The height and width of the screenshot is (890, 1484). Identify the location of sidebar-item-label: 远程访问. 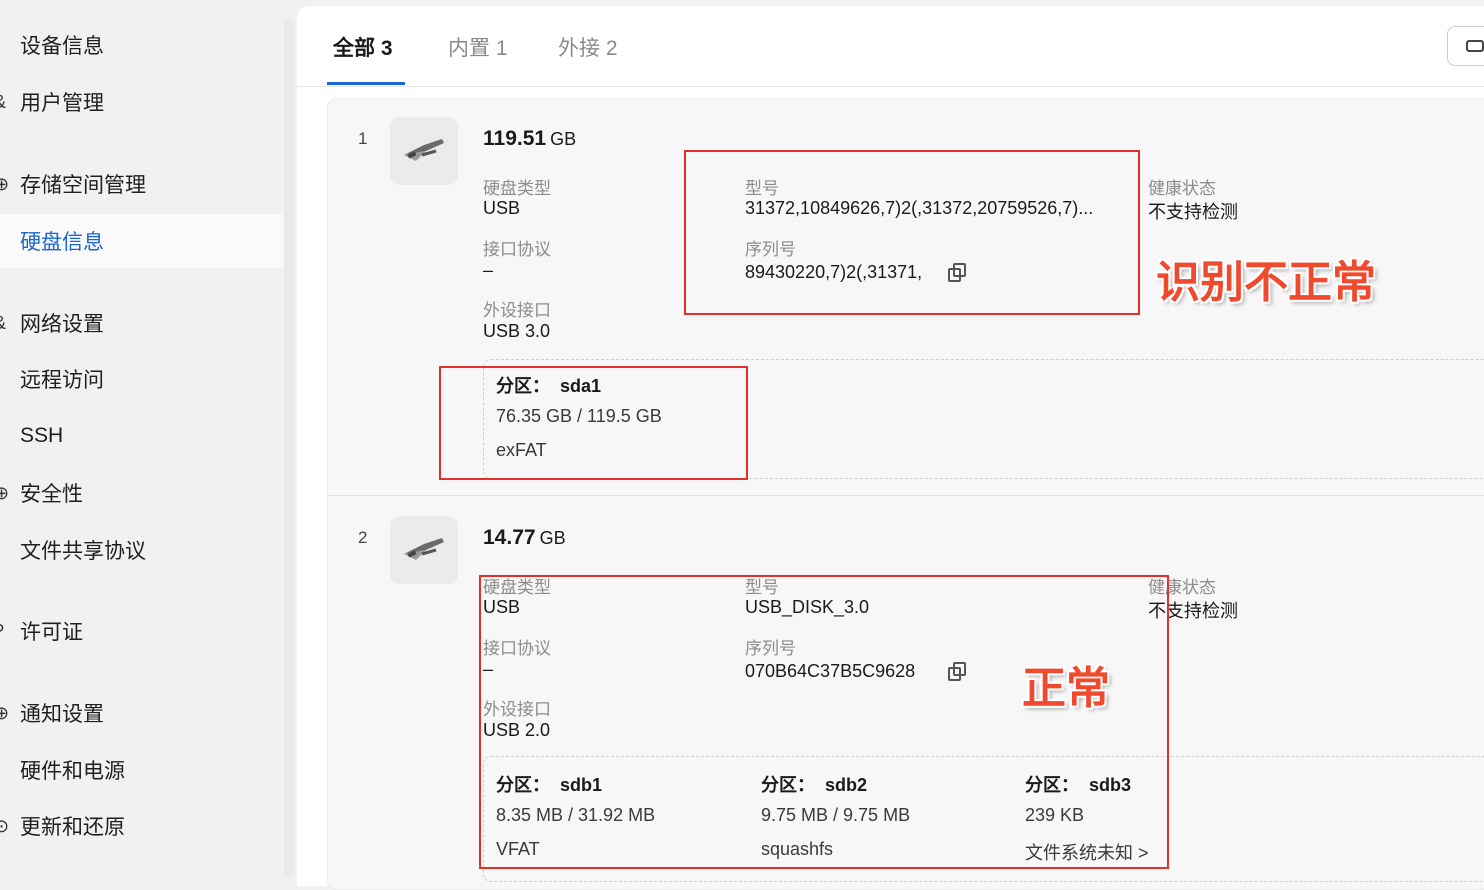
(62, 380).